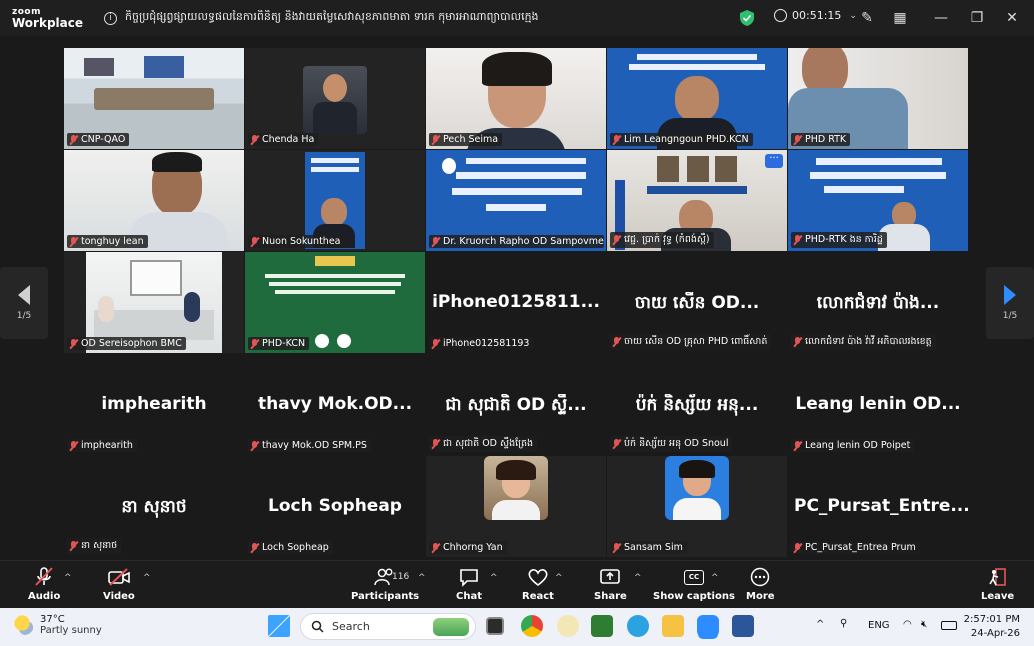 This screenshot has width=1034, height=646. Describe the element at coordinates (696, 341) in the screenshot. I see `participant-name: ចាយ សើន OD គ្រុសា PHD ពោធិ៍សាត់` at that location.